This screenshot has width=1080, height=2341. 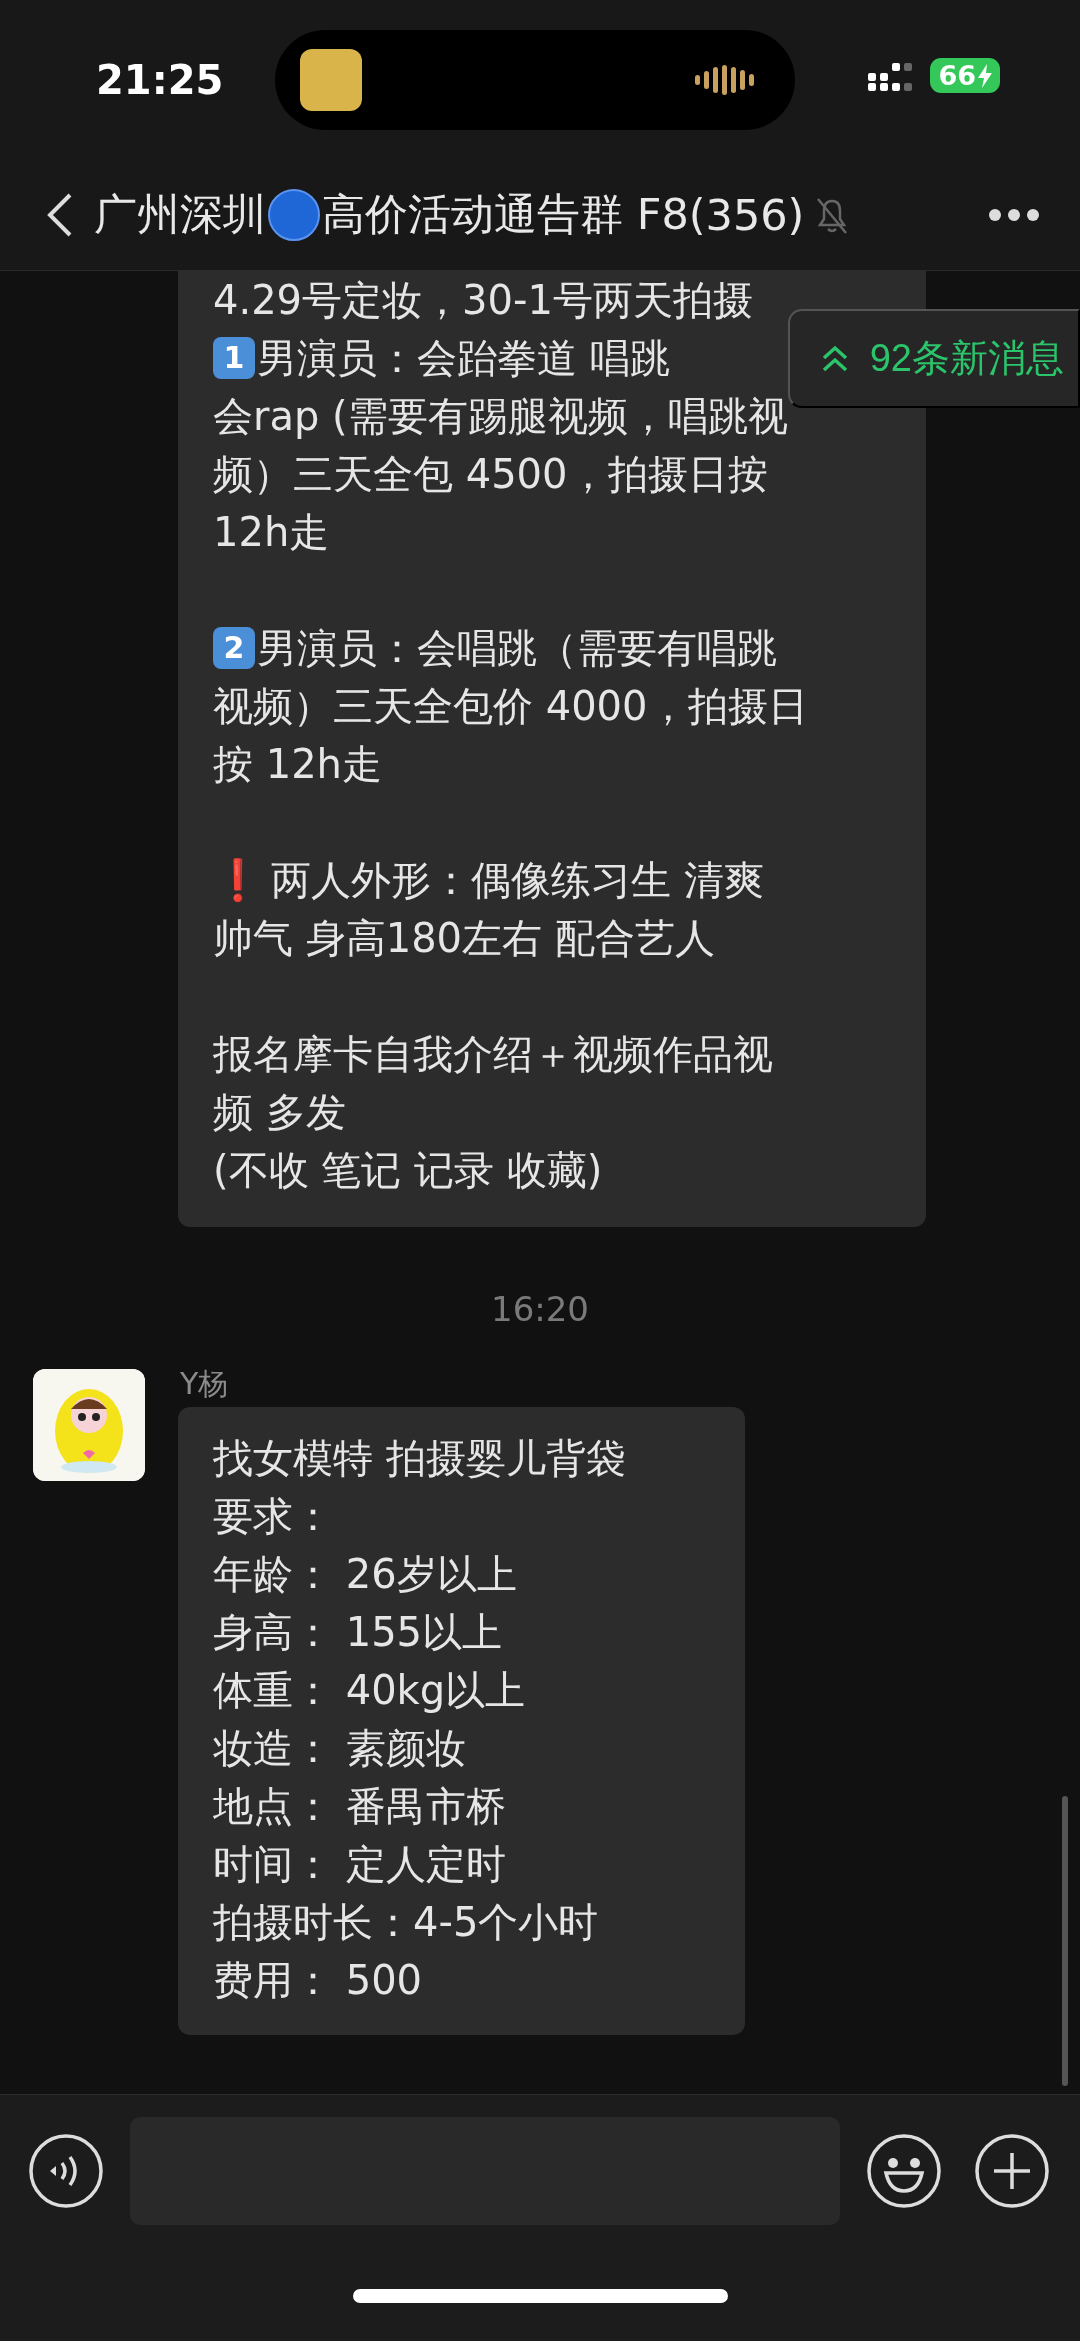 I want to click on message-line: (不收 笔记 记录 收藏), so click(x=408, y=1170).